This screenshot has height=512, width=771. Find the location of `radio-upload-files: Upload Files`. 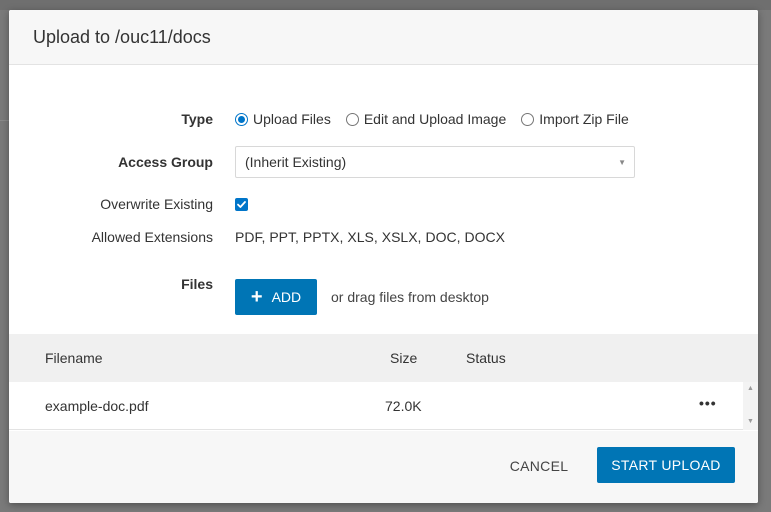

radio-upload-files: Upload Files is located at coordinates (283, 119).